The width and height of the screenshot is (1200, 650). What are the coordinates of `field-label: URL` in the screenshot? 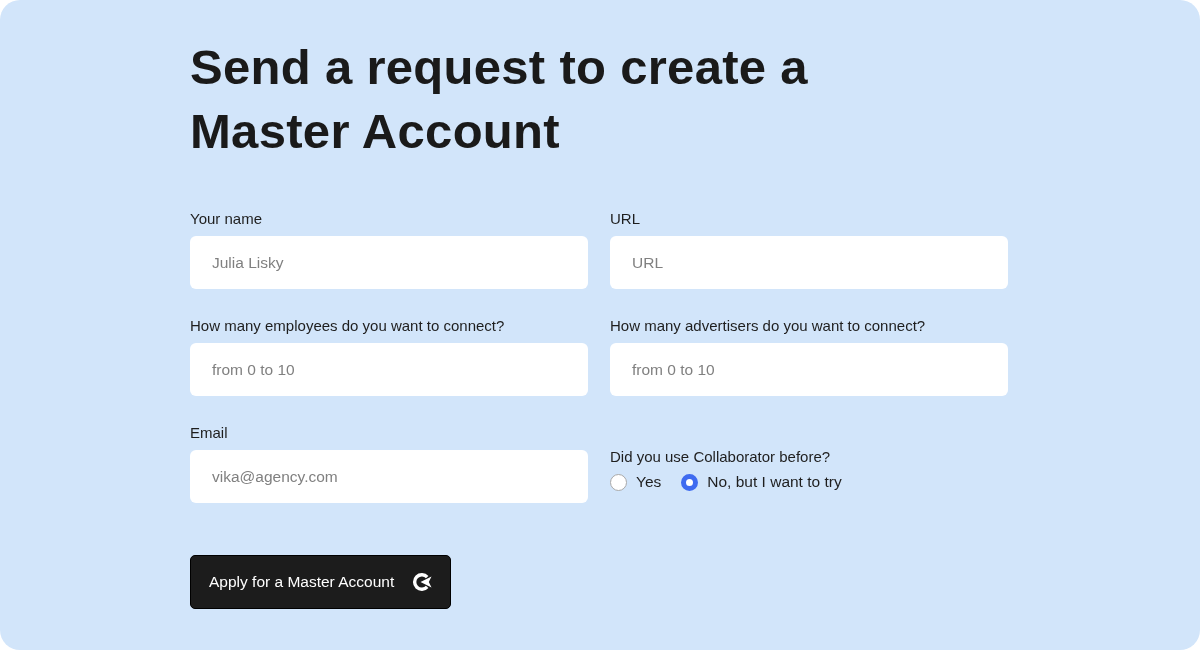 It's located at (625, 219).